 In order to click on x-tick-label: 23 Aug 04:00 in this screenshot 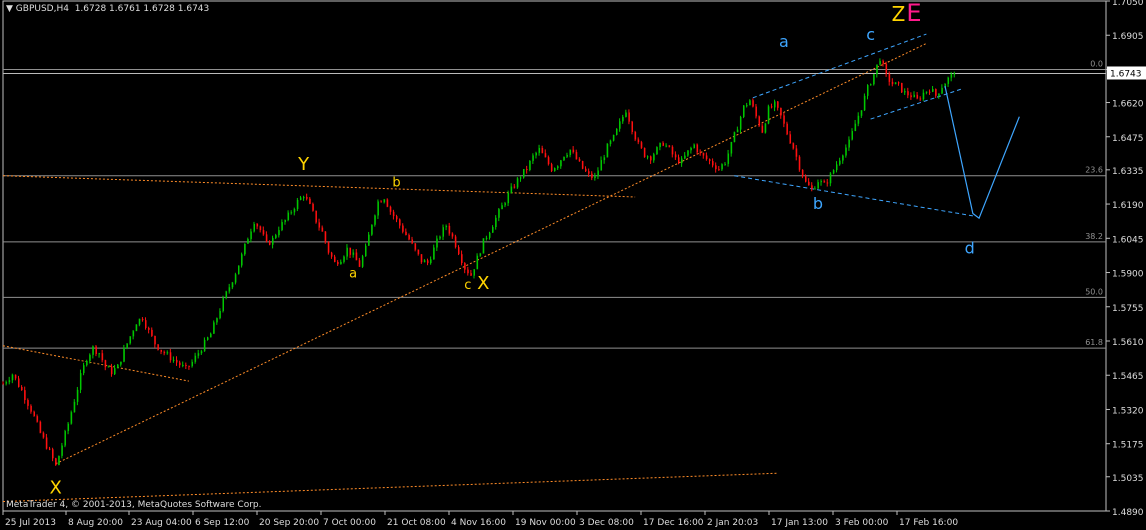, I will do `click(161, 523)`.